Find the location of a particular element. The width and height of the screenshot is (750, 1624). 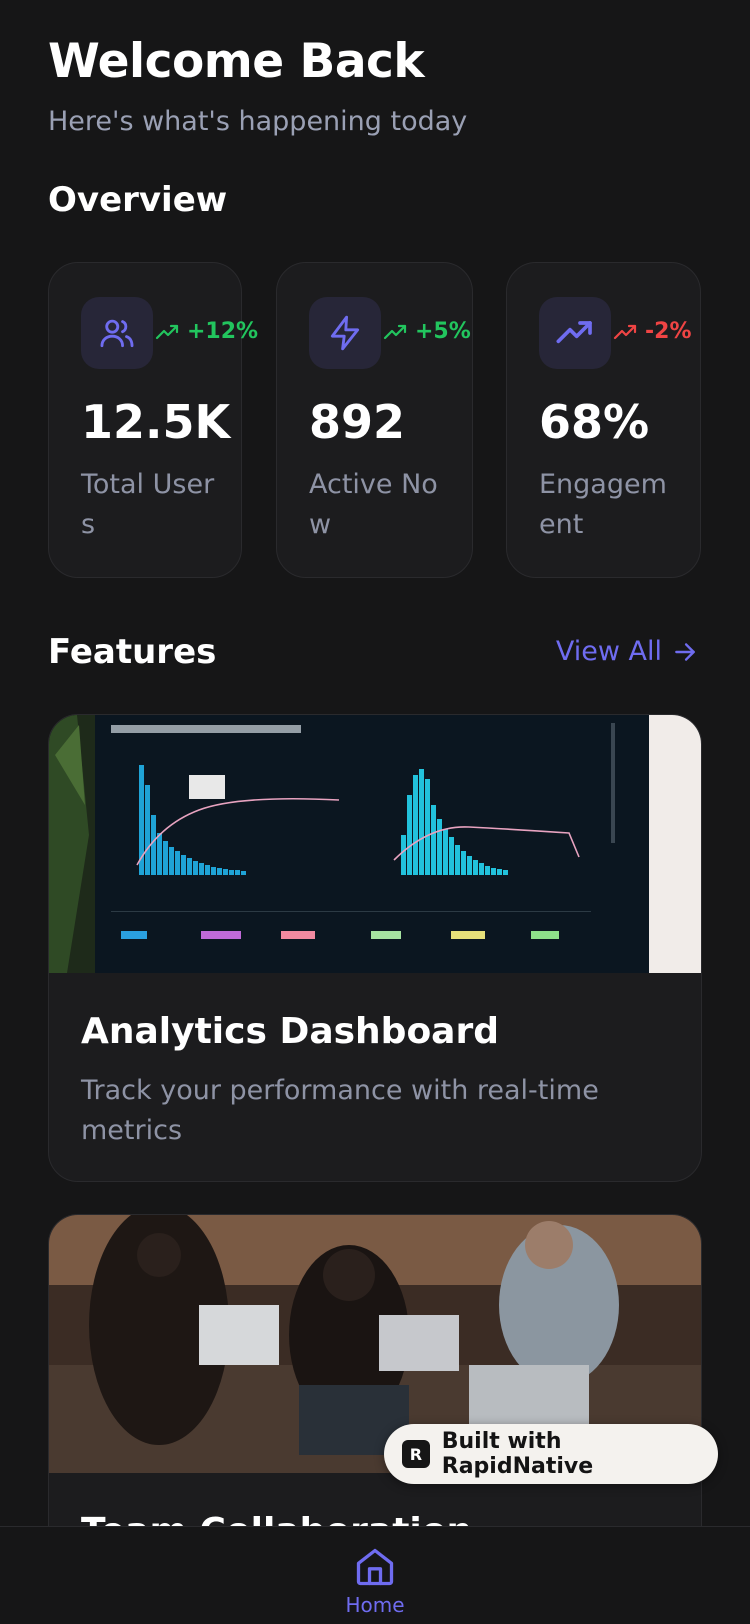

bottom-tab-bar: Home is located at coordinates (375, 1575).